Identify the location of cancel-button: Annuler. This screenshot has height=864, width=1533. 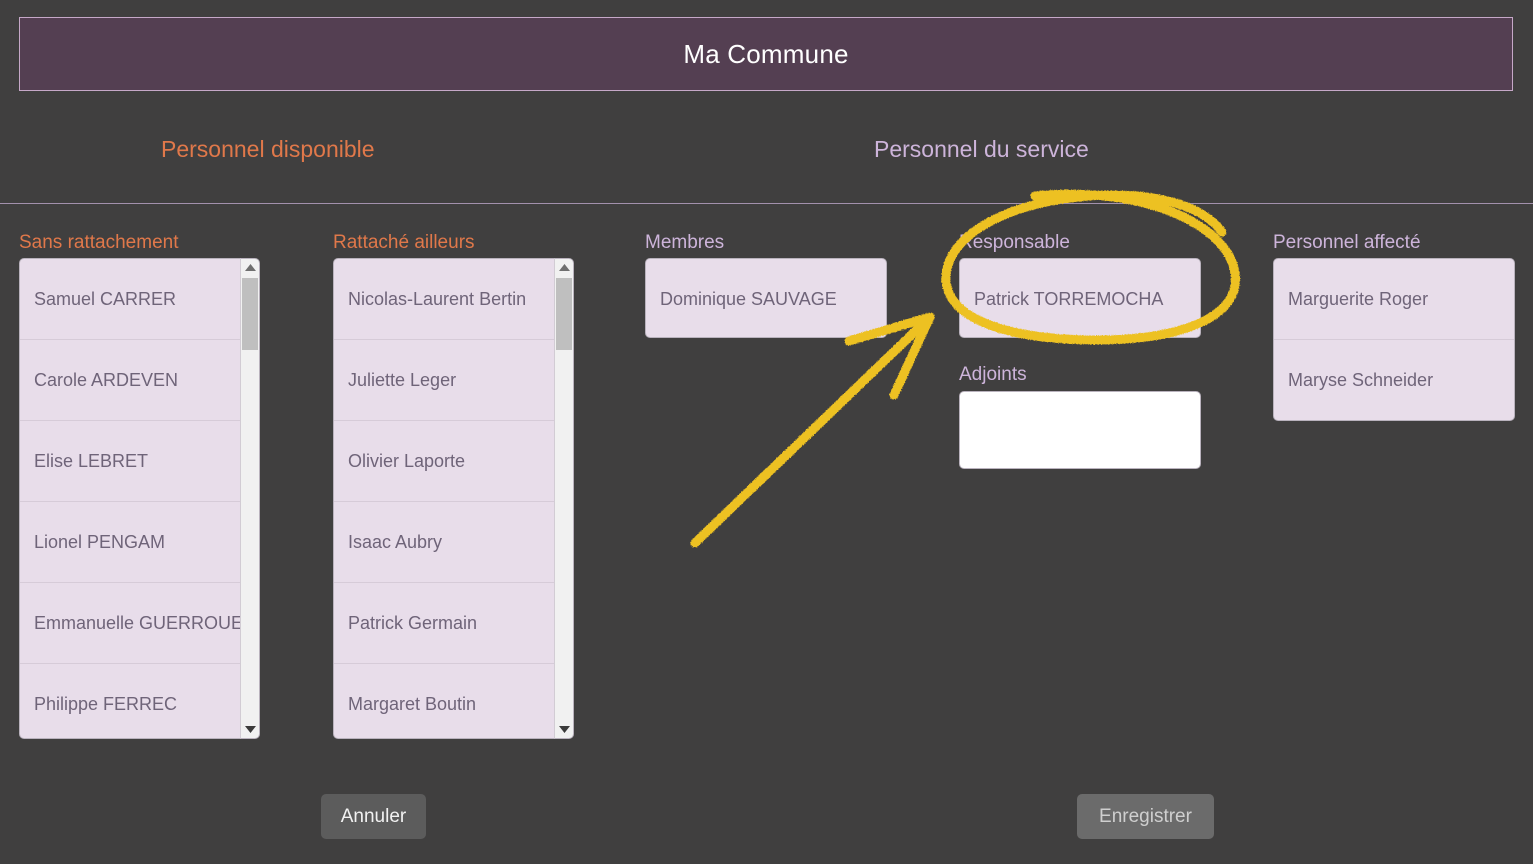
(373, 816).